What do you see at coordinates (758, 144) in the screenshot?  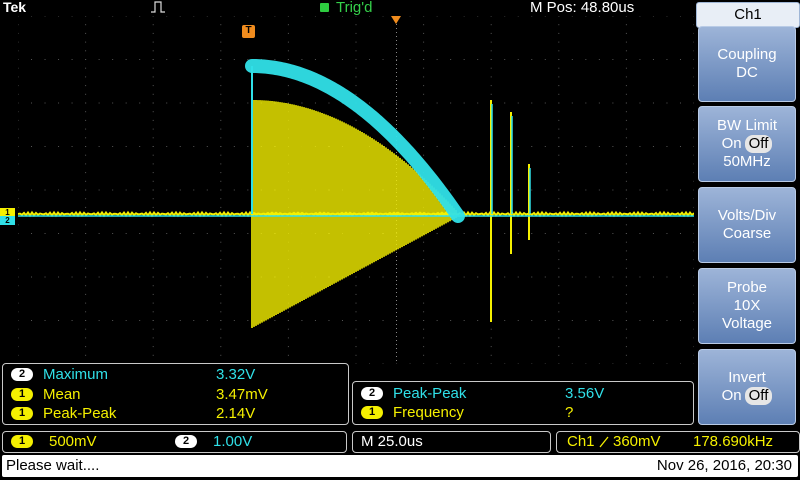 I see `bw-limit-off: Off` at bounding box center [758, 144].